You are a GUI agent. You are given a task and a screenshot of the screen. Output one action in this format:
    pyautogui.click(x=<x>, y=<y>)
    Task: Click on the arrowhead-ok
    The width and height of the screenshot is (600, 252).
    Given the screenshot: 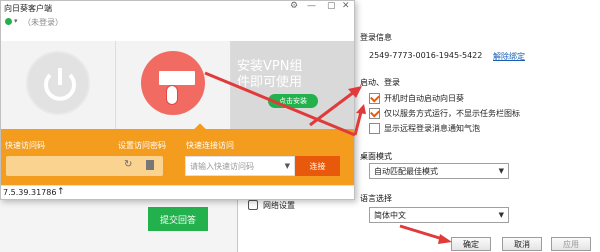 What is the action you would take?
    pyautogui.click(x=445, y=239)
    